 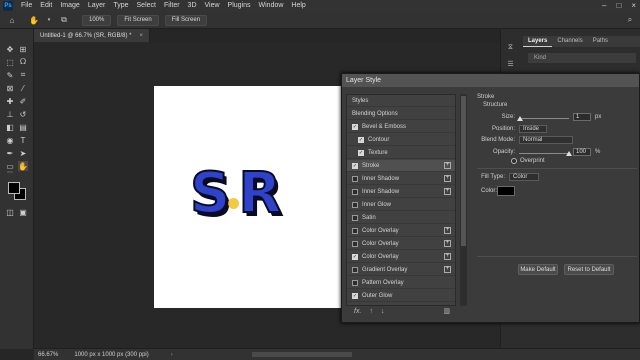 What do you see at coordinates (401, 140) in the screenshot?
I see `style-item-contour: ✓ Contour` at bounding box center [401, 140].